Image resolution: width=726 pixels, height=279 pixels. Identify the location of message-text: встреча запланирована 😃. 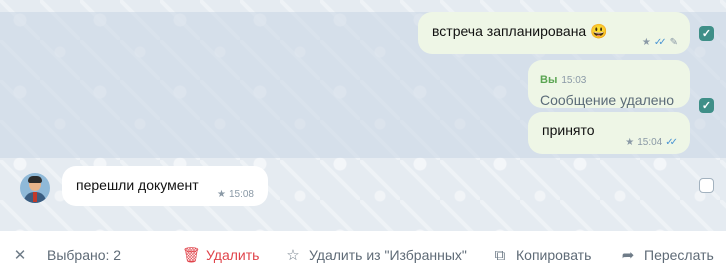
(520, 31).